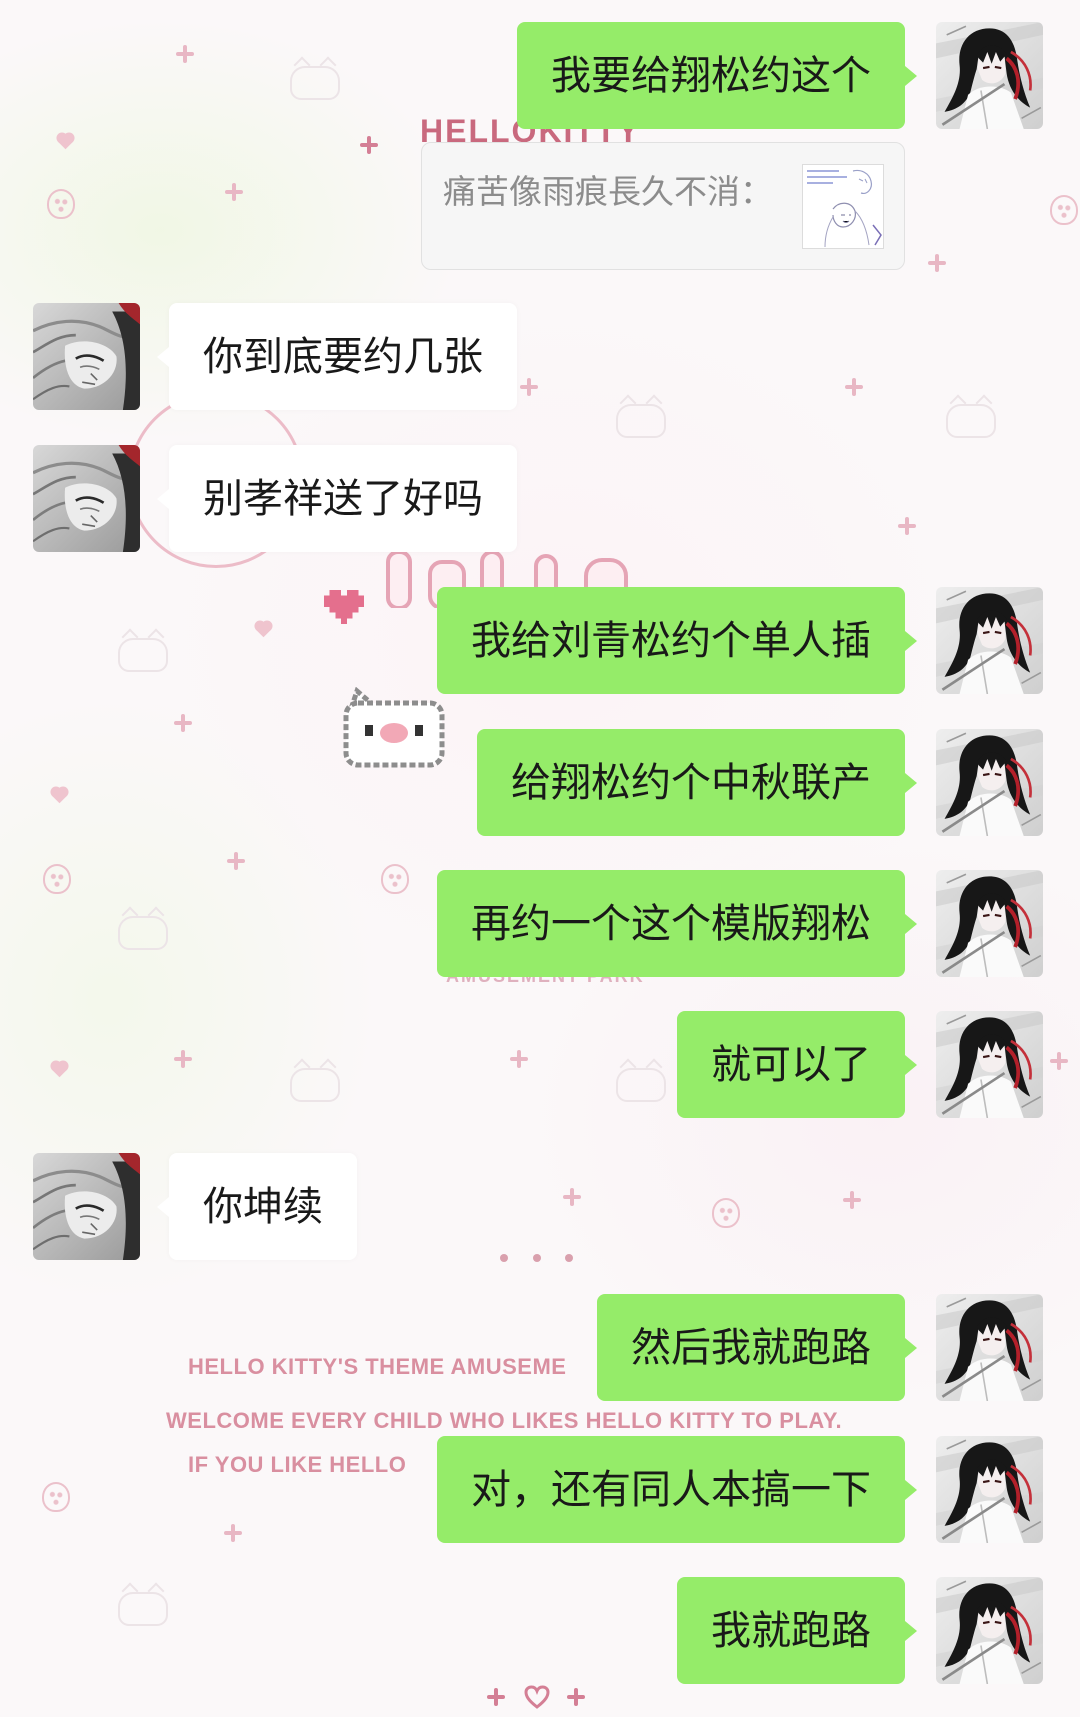  I want to click on message-text: 你到底要约几张, so click(343, 356).